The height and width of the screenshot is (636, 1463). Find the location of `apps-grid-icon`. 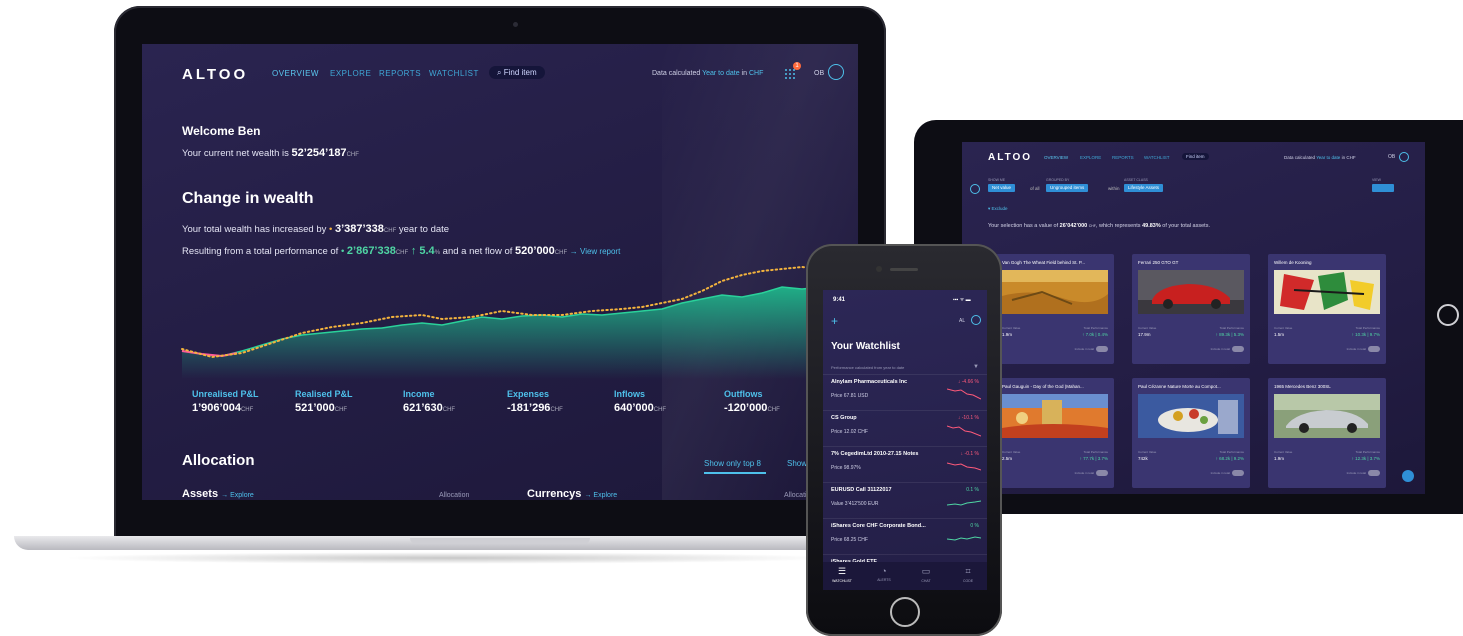

apps-grid-icon is located at coordinates (790, 74).